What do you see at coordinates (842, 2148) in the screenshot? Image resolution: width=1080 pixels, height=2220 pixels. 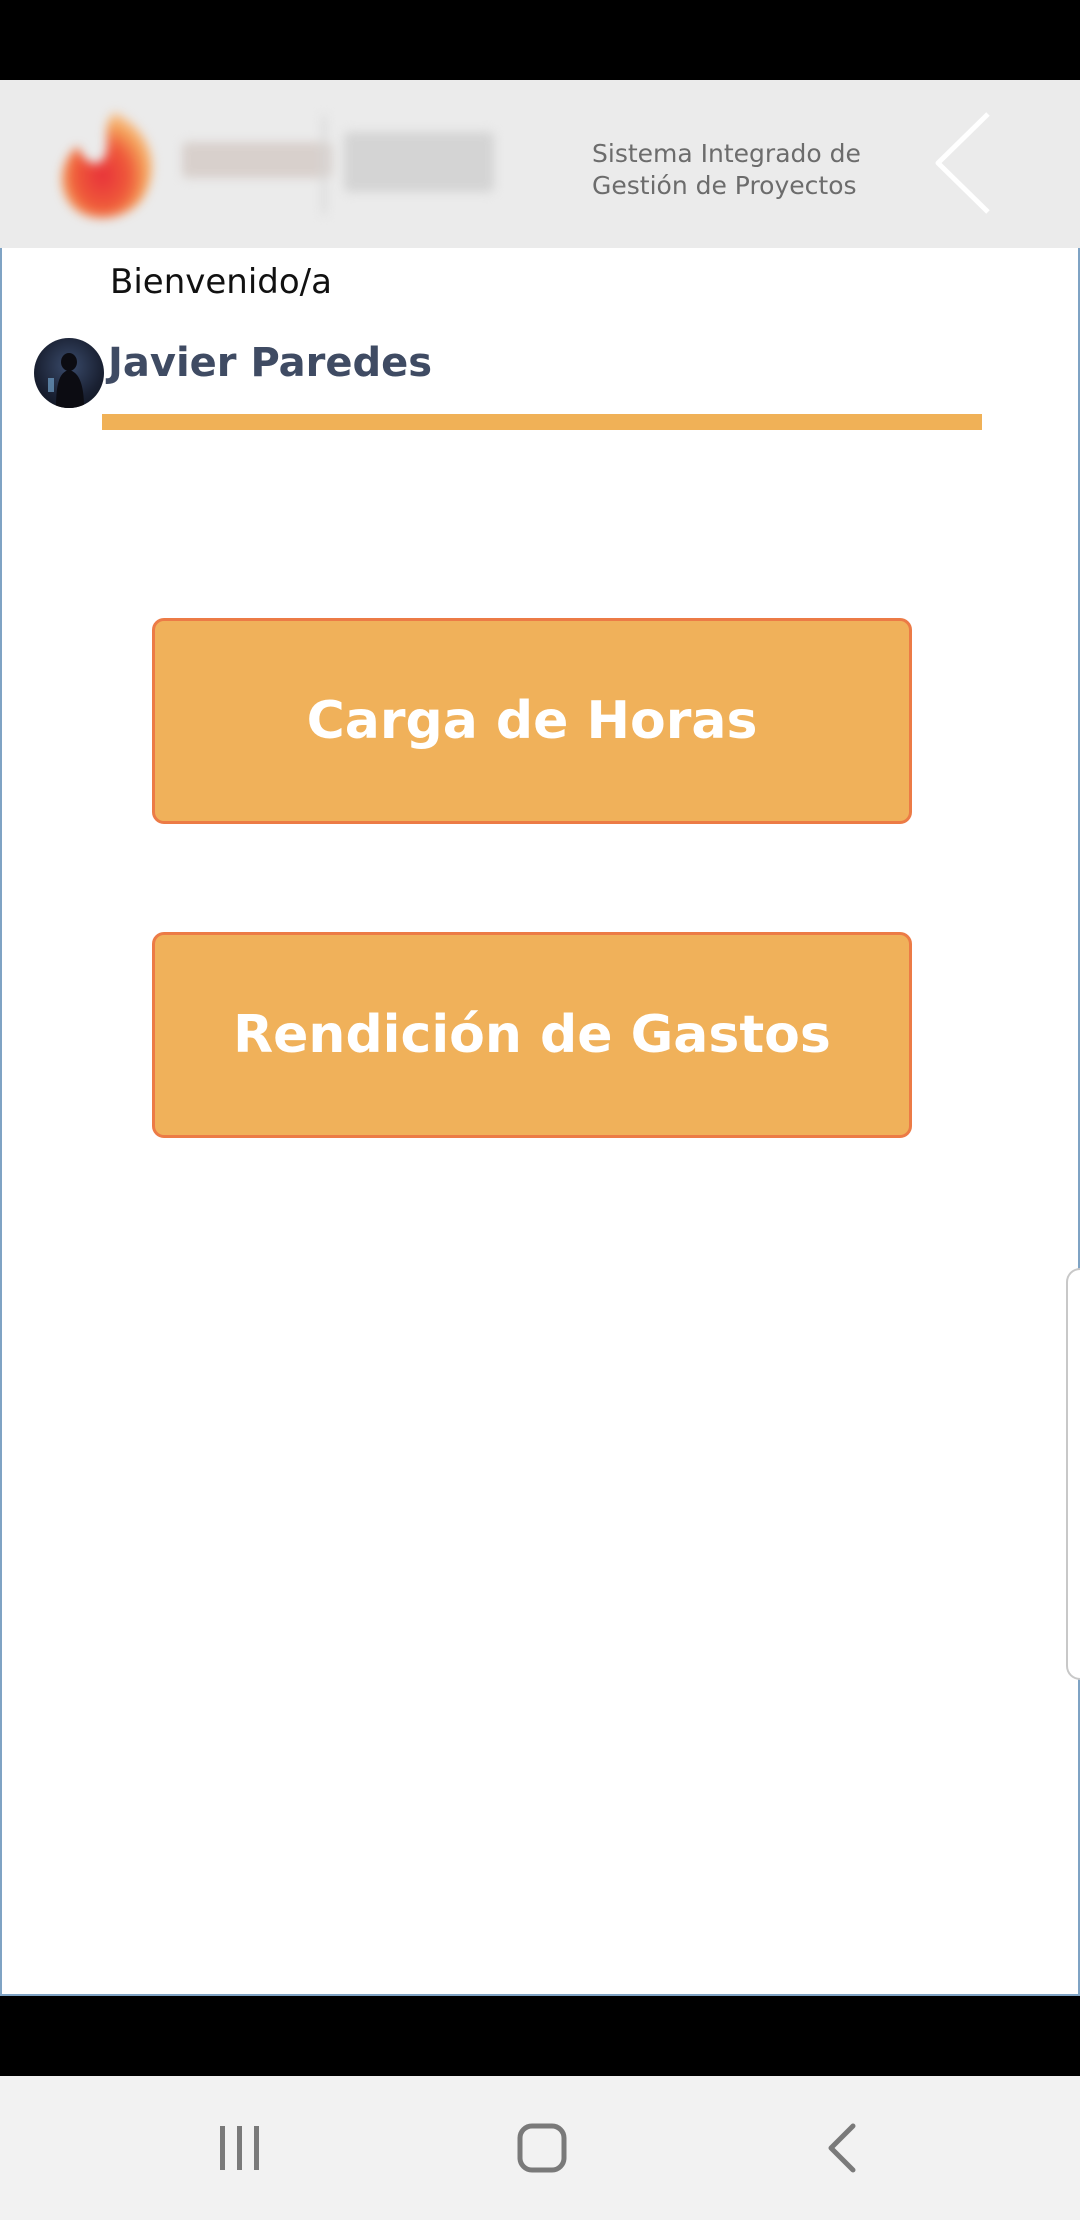 I see `back-icon` at bounding box center [842, 2148].